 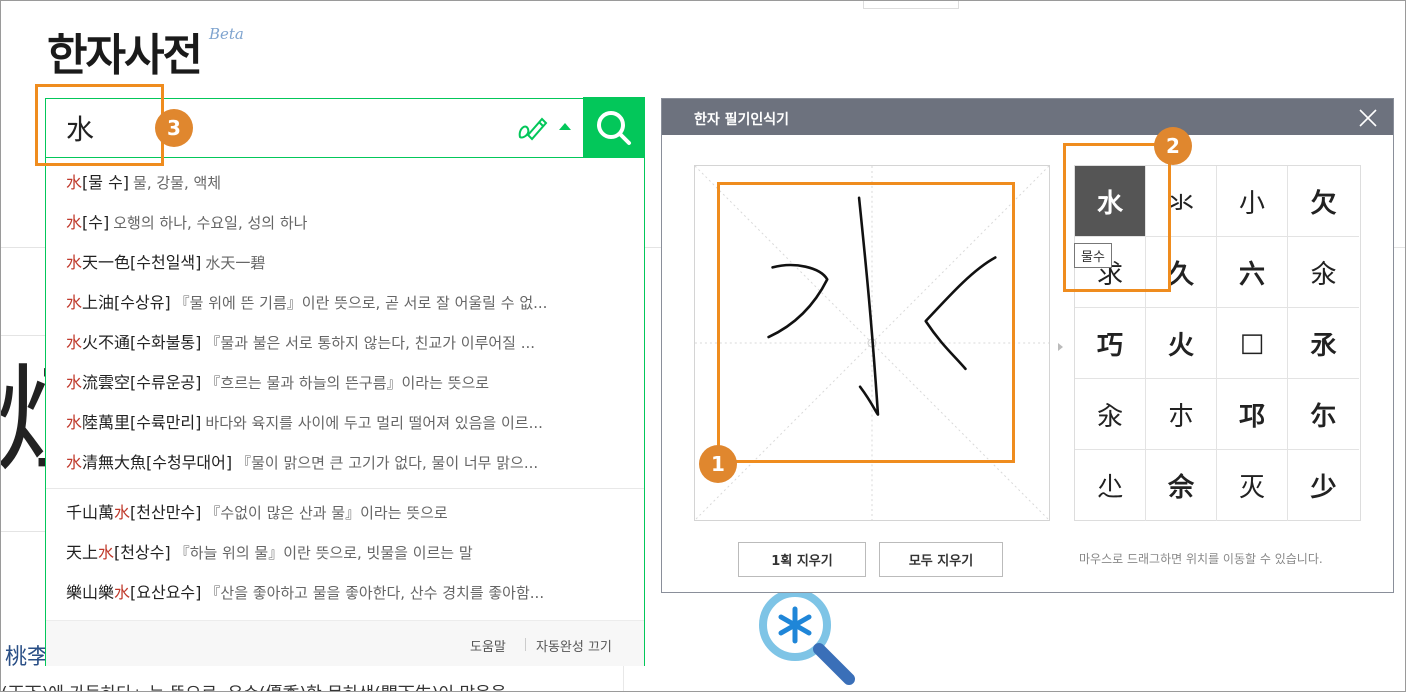 What do you see at coordinates (941, 559) in the screenshot?
I see `clear-all-button: 모두 지우기` at bounding box center [941, 559].